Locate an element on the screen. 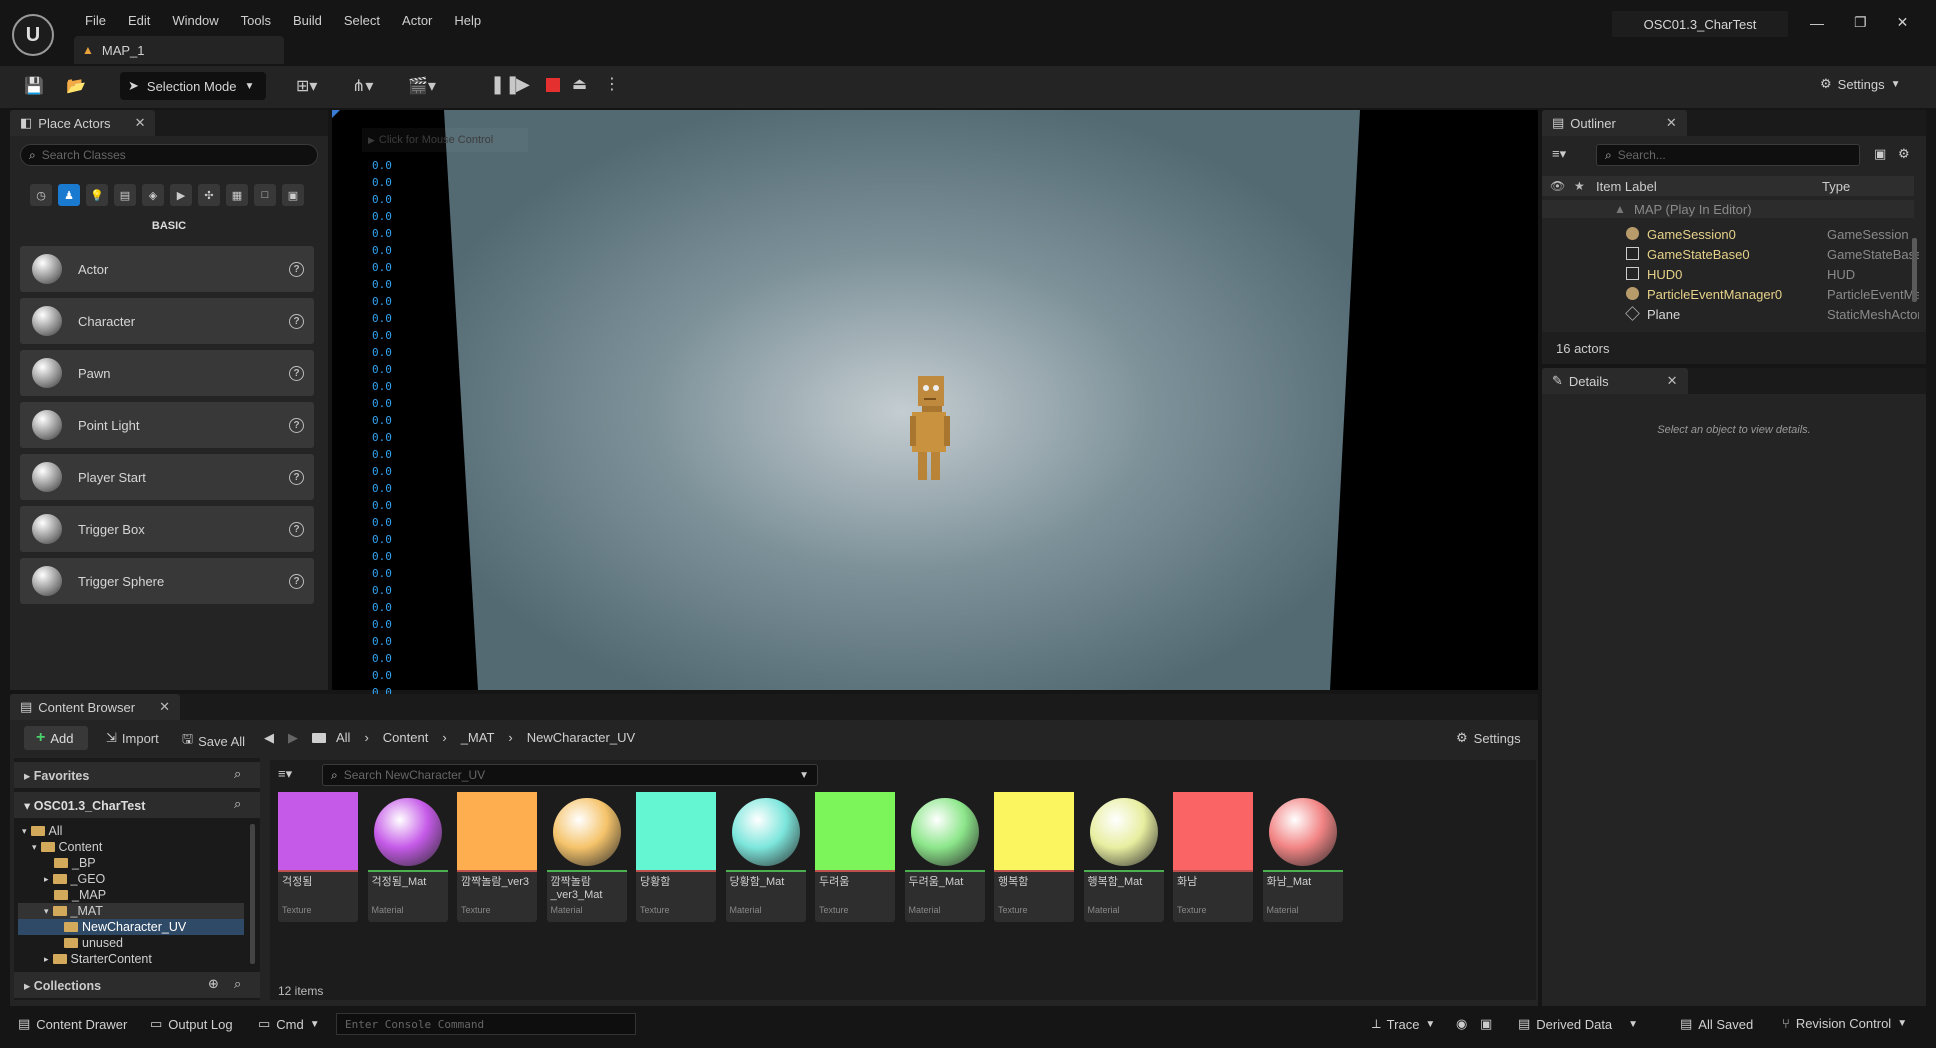 Image resolution: width=1936 pixels, height=1048 pixels. derived-data-button: ▤ Derived Data ▼ is located at coordinates (1578, 1024).